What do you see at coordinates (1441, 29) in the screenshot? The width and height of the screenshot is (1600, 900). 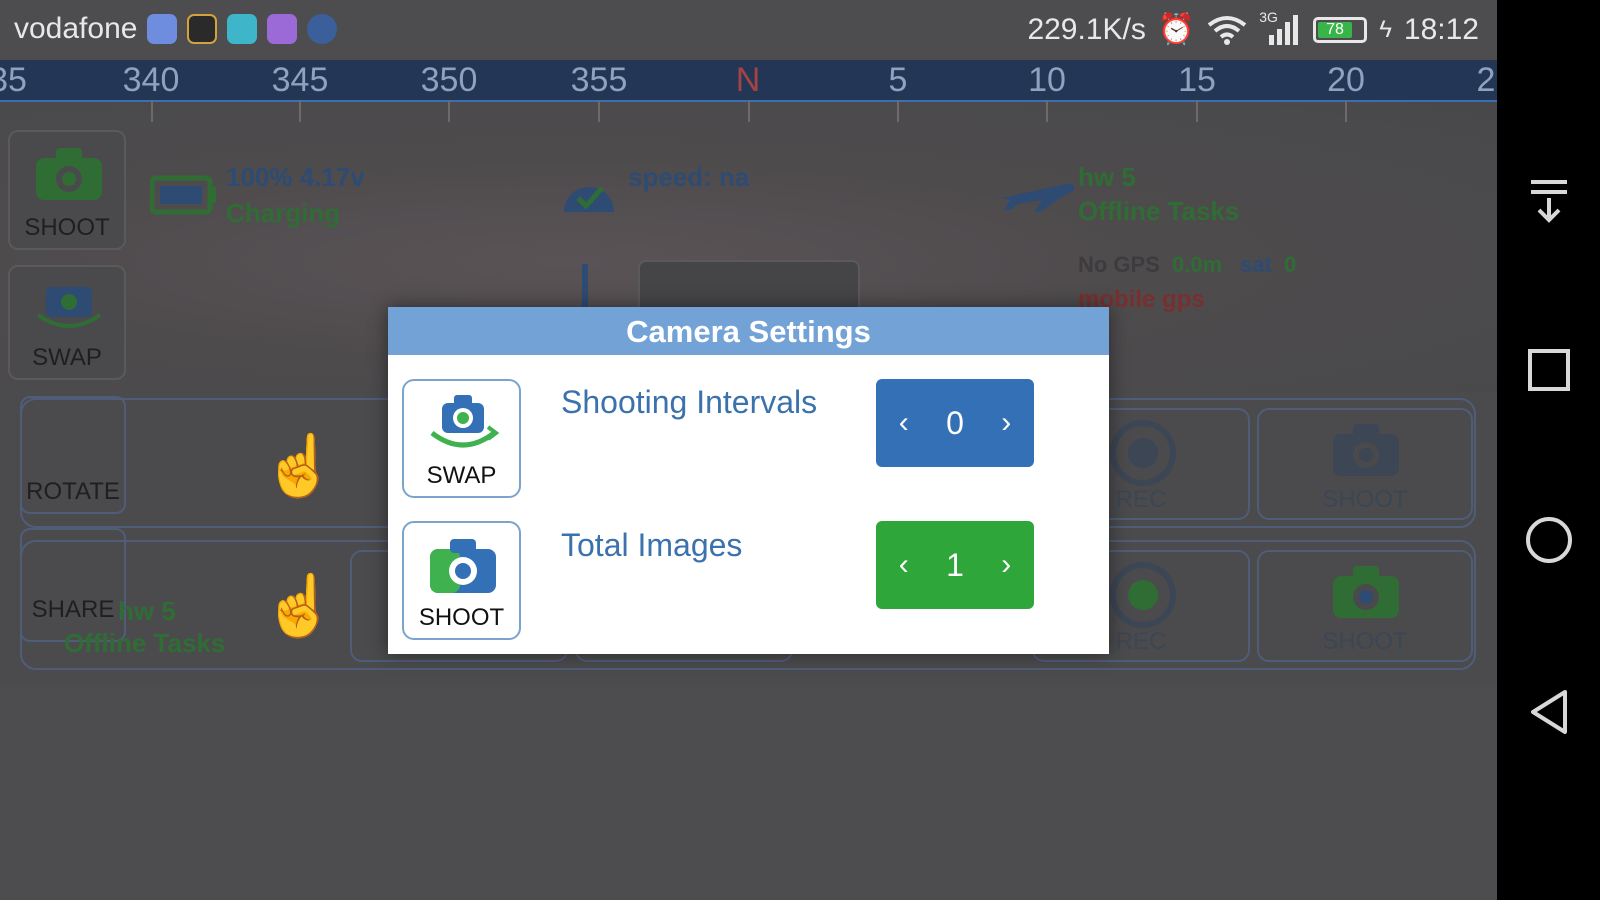 I see `clock: 18:12` at bounding box center [1441, 29].